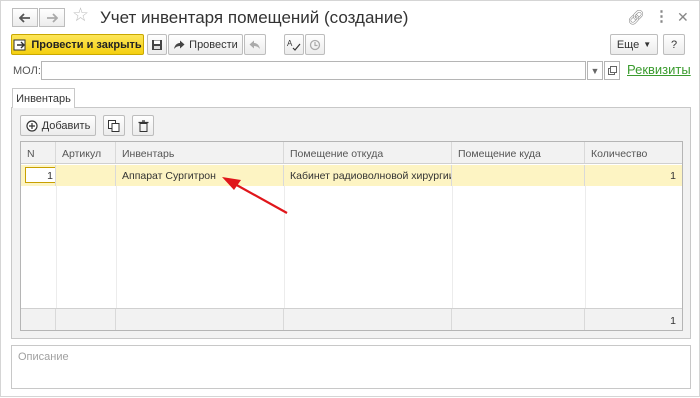 This screenshot has height=398, width=700. I want to click on annotation-arrow, so click(255, 195).